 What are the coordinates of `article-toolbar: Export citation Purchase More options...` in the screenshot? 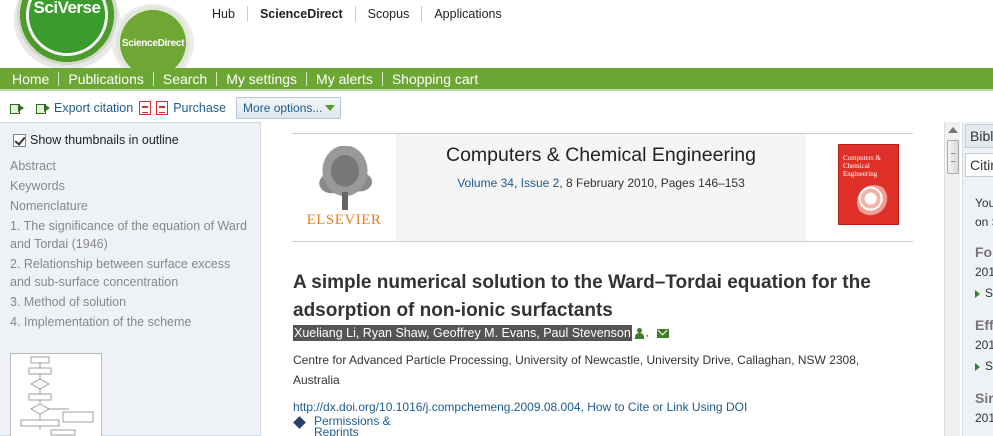 It's located at (496, 108).